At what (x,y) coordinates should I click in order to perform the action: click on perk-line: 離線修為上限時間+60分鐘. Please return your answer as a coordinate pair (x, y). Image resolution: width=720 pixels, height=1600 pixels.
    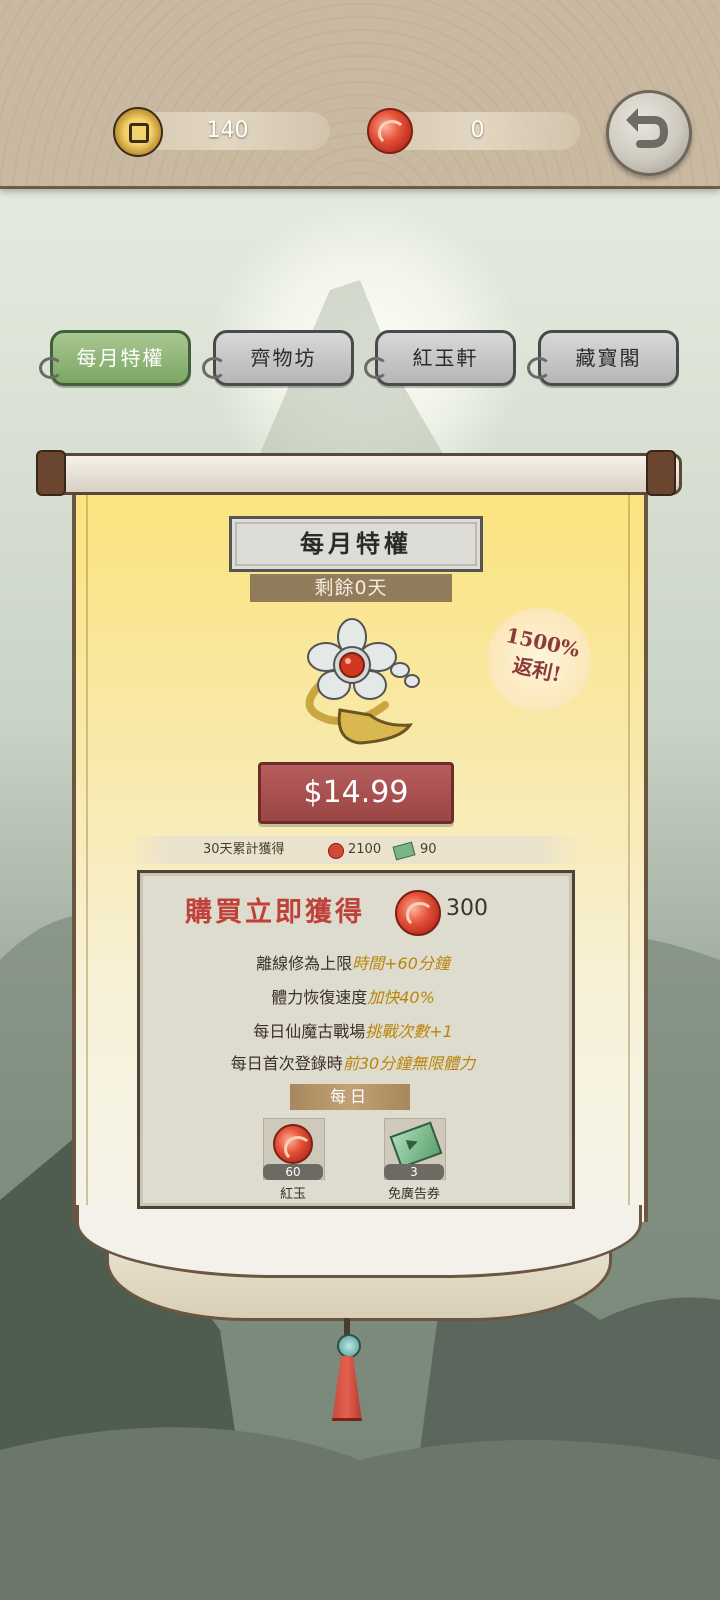
    Looking at the image, I should click on (353, 962).